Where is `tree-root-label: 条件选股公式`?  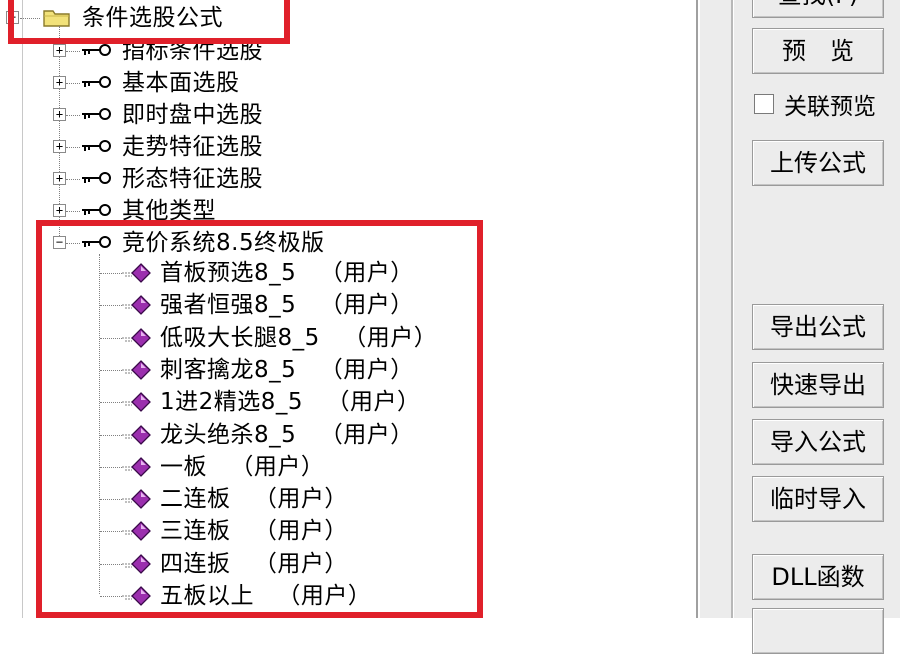
tree-root-label: 条件选股公式 is located at coordinates (152, 18).